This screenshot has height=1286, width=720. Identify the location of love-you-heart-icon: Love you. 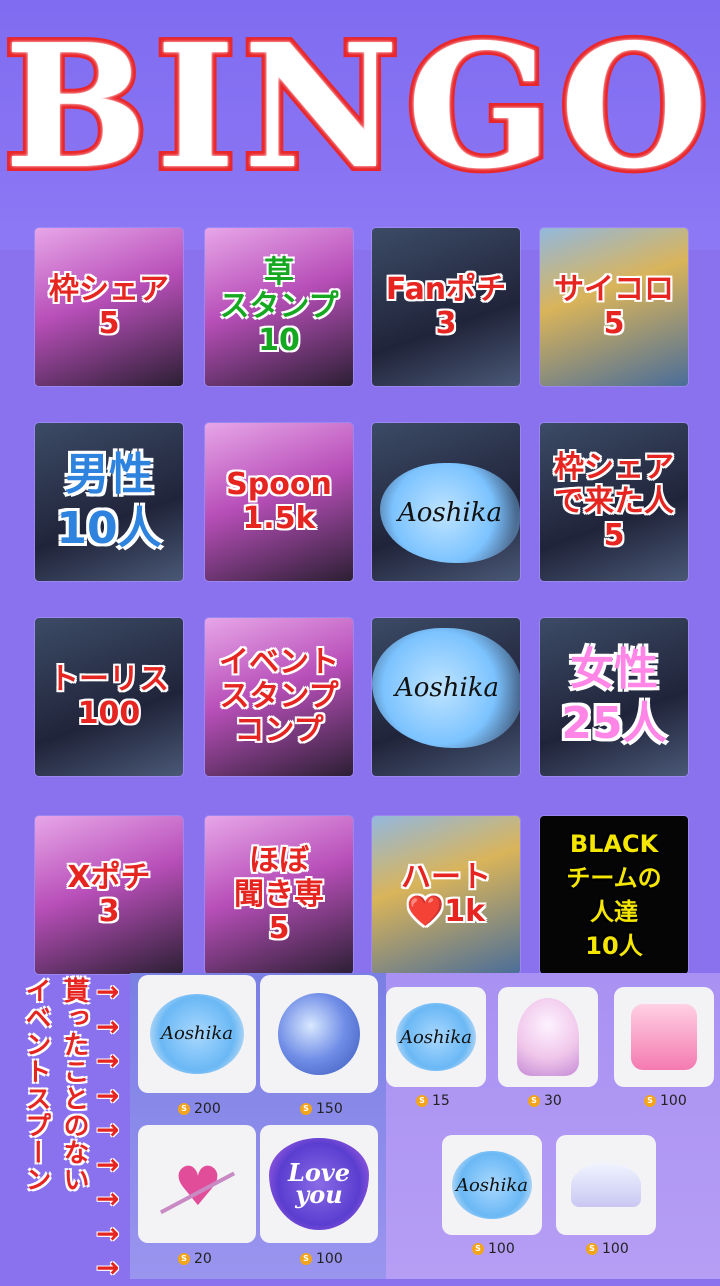
(319, 1184).